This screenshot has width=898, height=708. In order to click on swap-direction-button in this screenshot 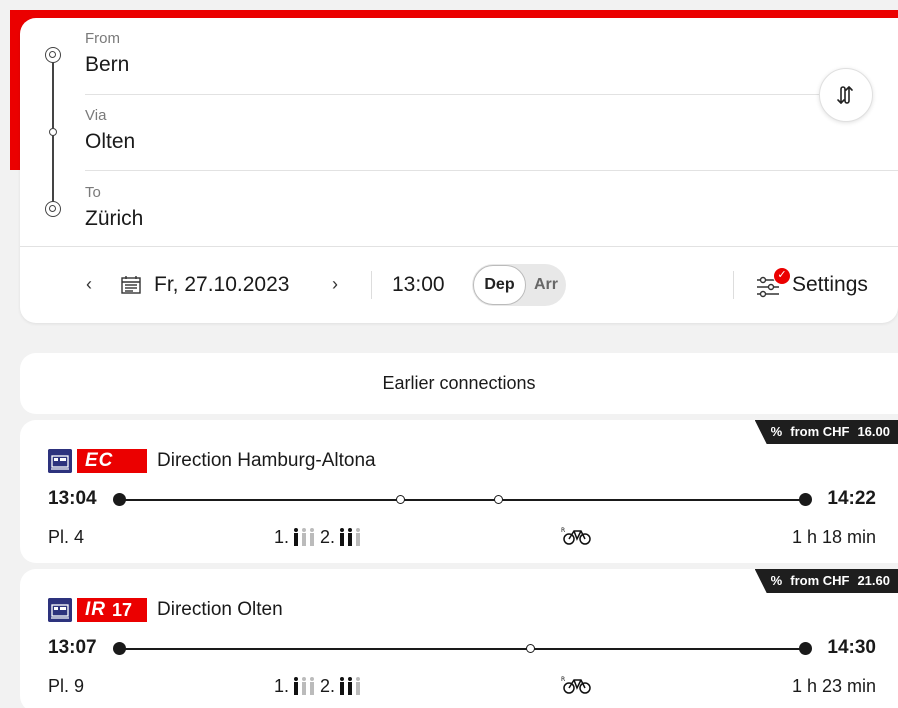, I will do `click(846, 95)`.